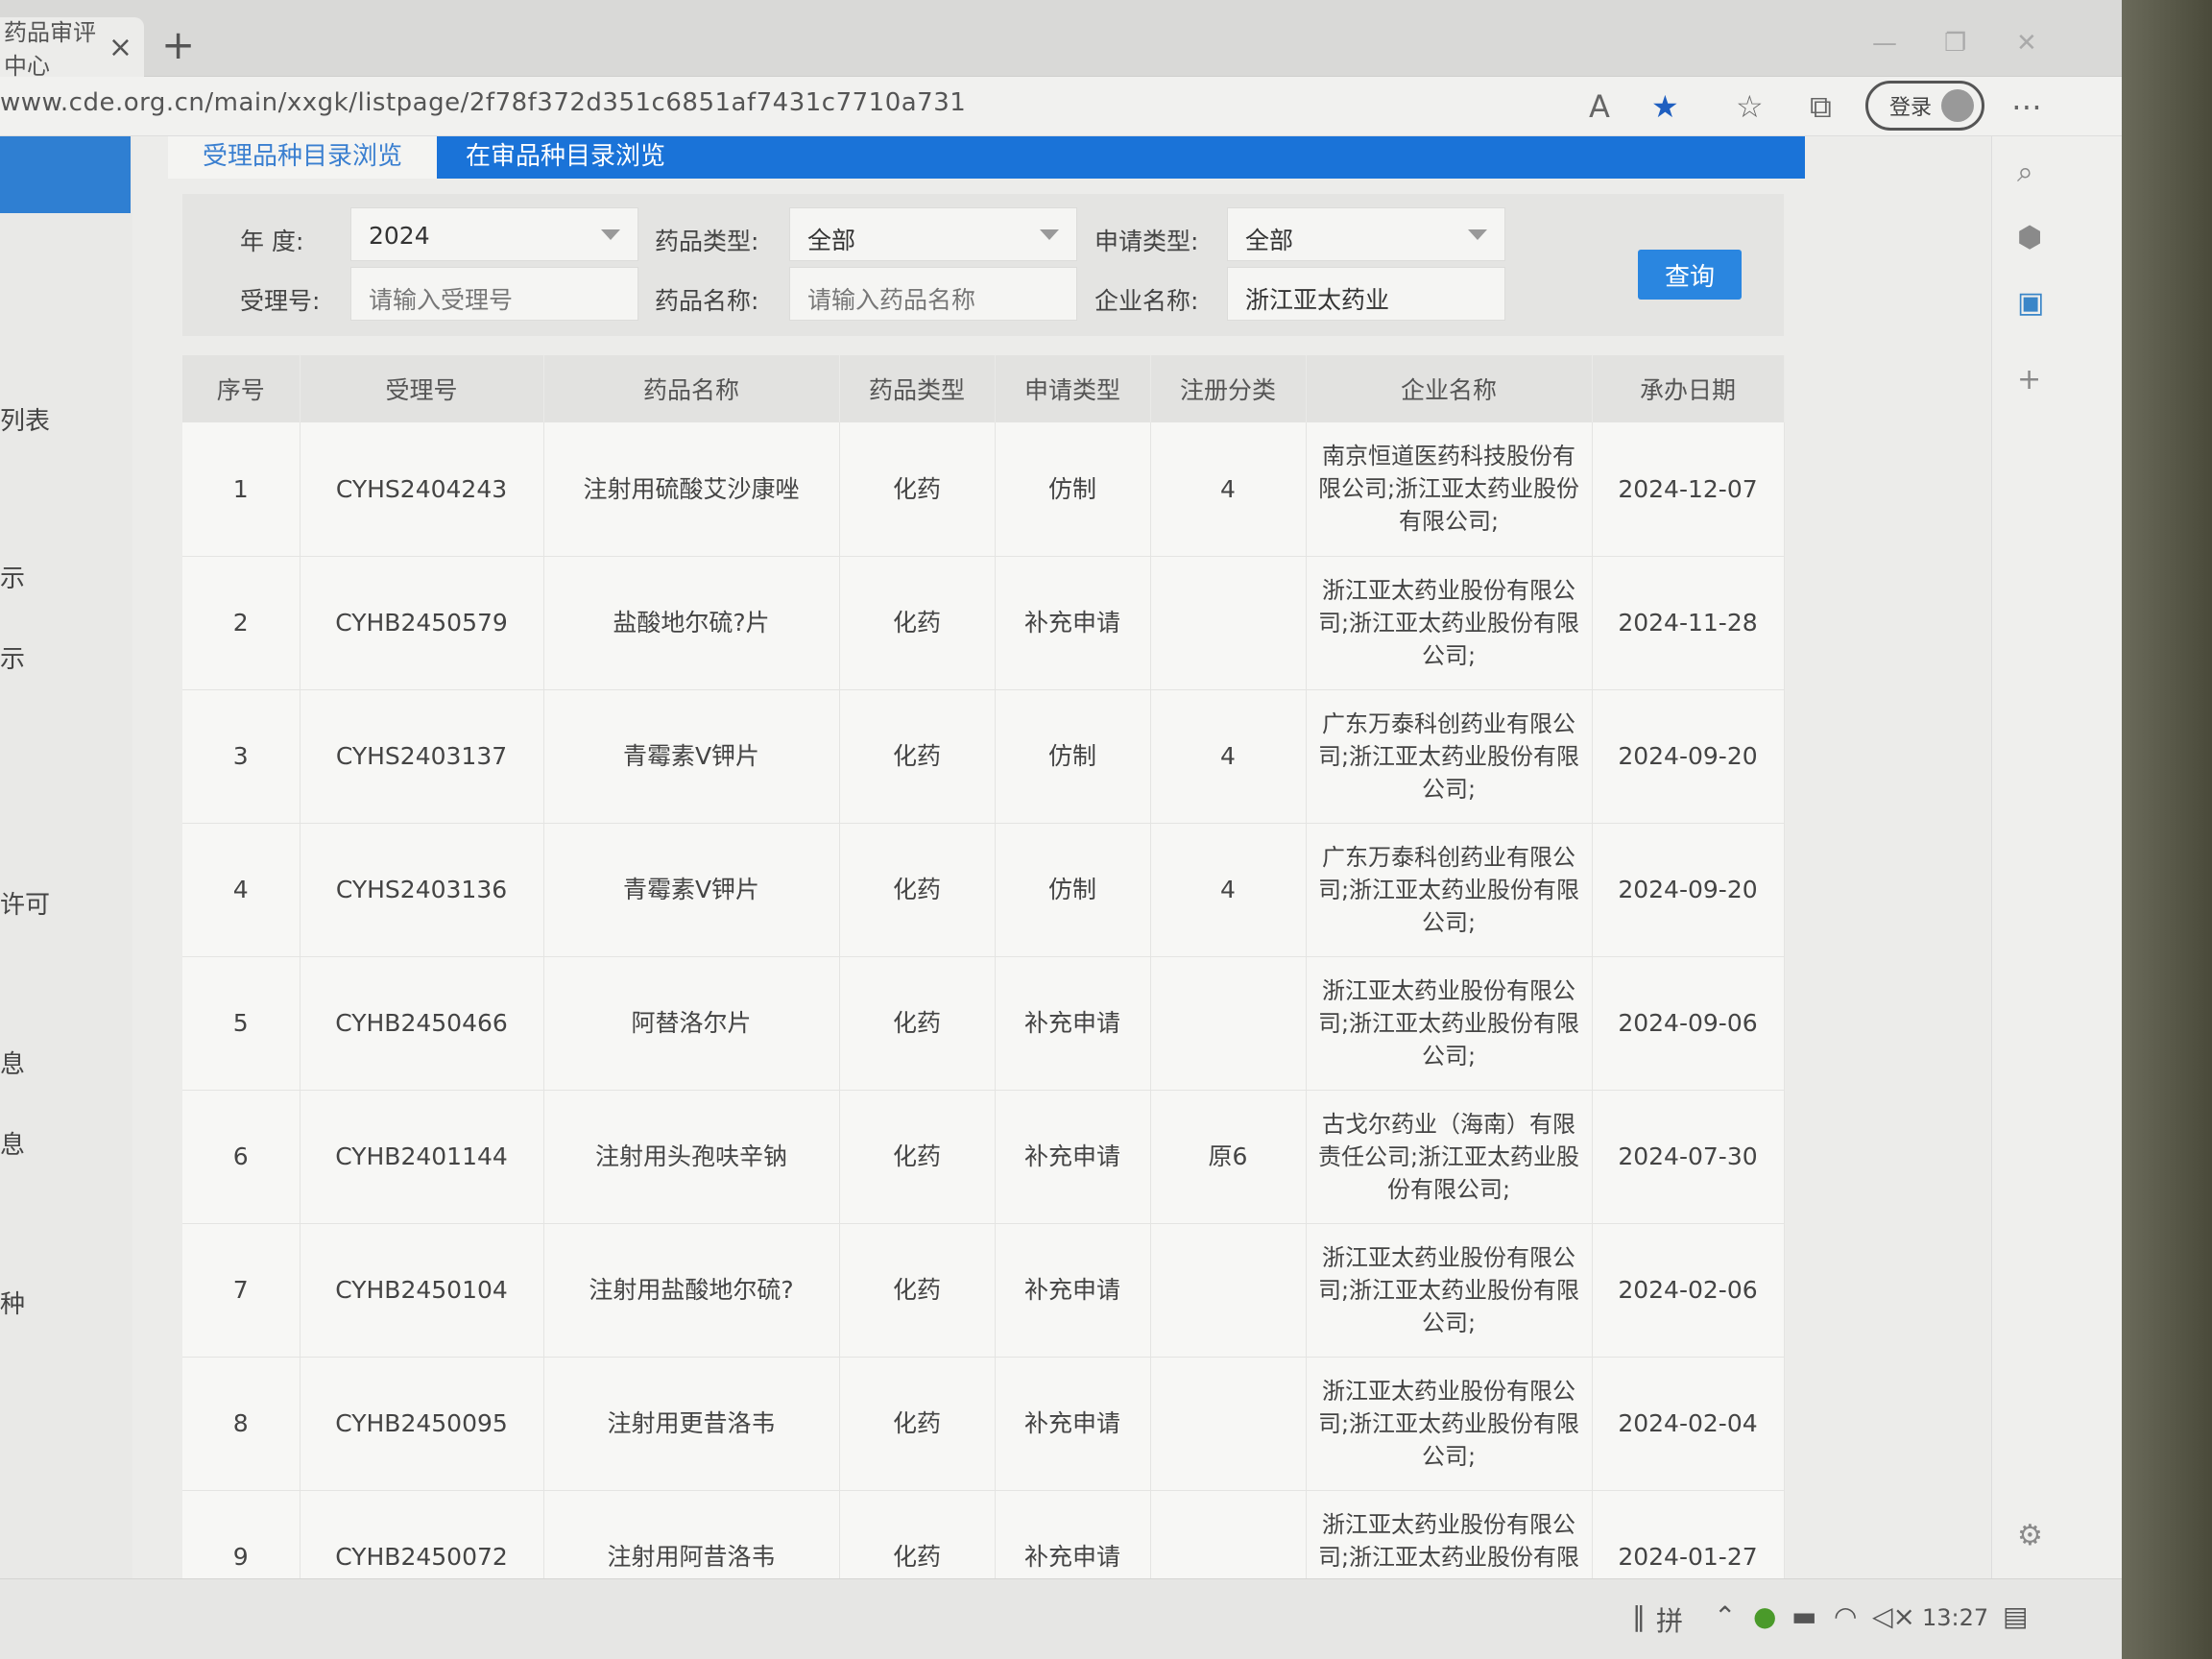 This screenshot has width=2212, height=1659. Describe the element at coordinates (72, 48) in the screenshot. I see `browser-tab: 药品审评中心 ×` at that location.